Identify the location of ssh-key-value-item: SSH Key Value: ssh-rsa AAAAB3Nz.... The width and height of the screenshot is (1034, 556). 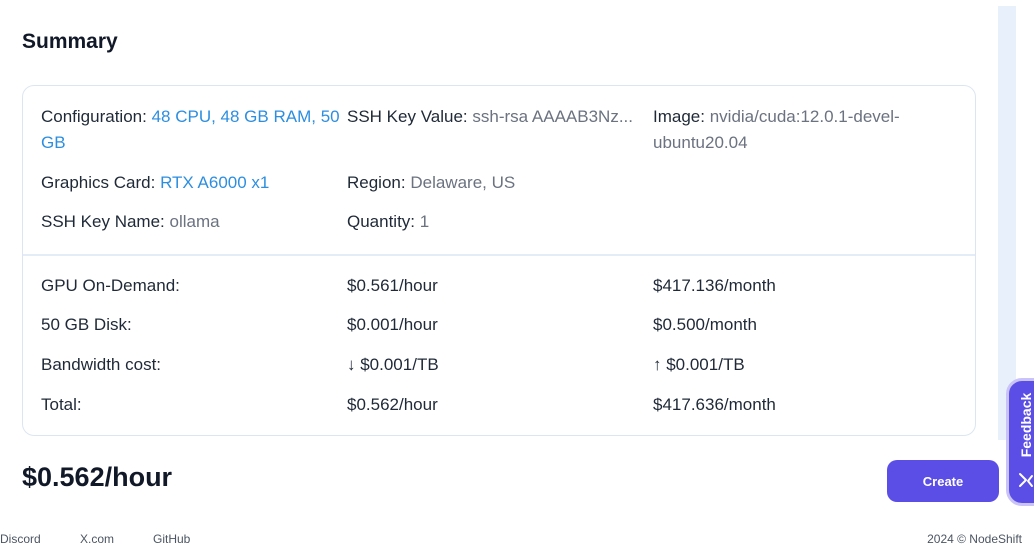
(497, 117).